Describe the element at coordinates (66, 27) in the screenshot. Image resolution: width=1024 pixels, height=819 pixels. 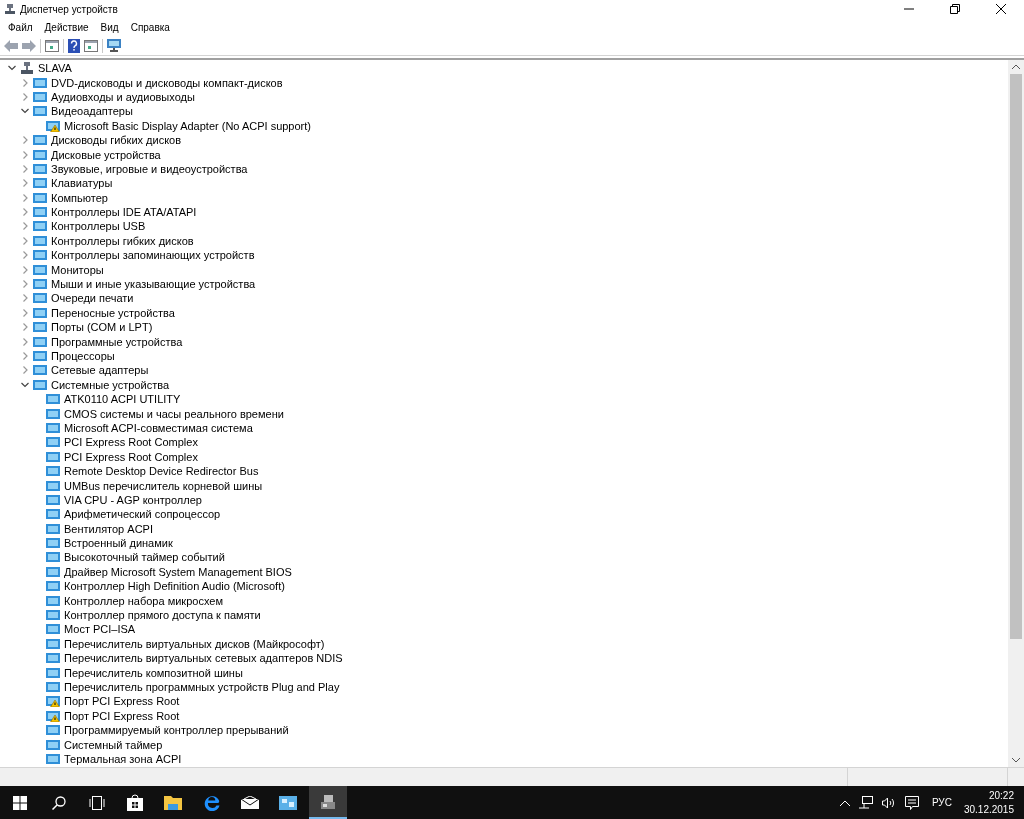
I see `menu-item: Действие` at that location.